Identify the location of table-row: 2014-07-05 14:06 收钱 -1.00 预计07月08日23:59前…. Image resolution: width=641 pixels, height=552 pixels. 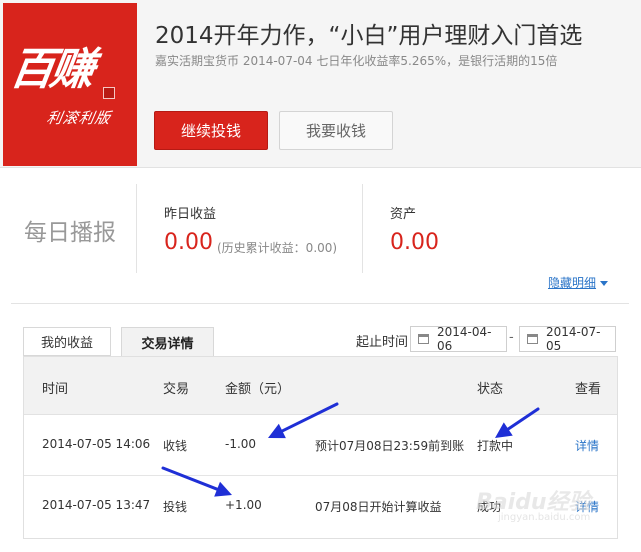
(320, 445).